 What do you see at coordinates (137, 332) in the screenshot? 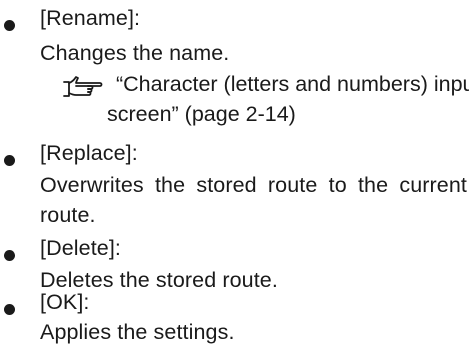
I see `item-description: Applies the settings.` at bounding box center [137, 332].